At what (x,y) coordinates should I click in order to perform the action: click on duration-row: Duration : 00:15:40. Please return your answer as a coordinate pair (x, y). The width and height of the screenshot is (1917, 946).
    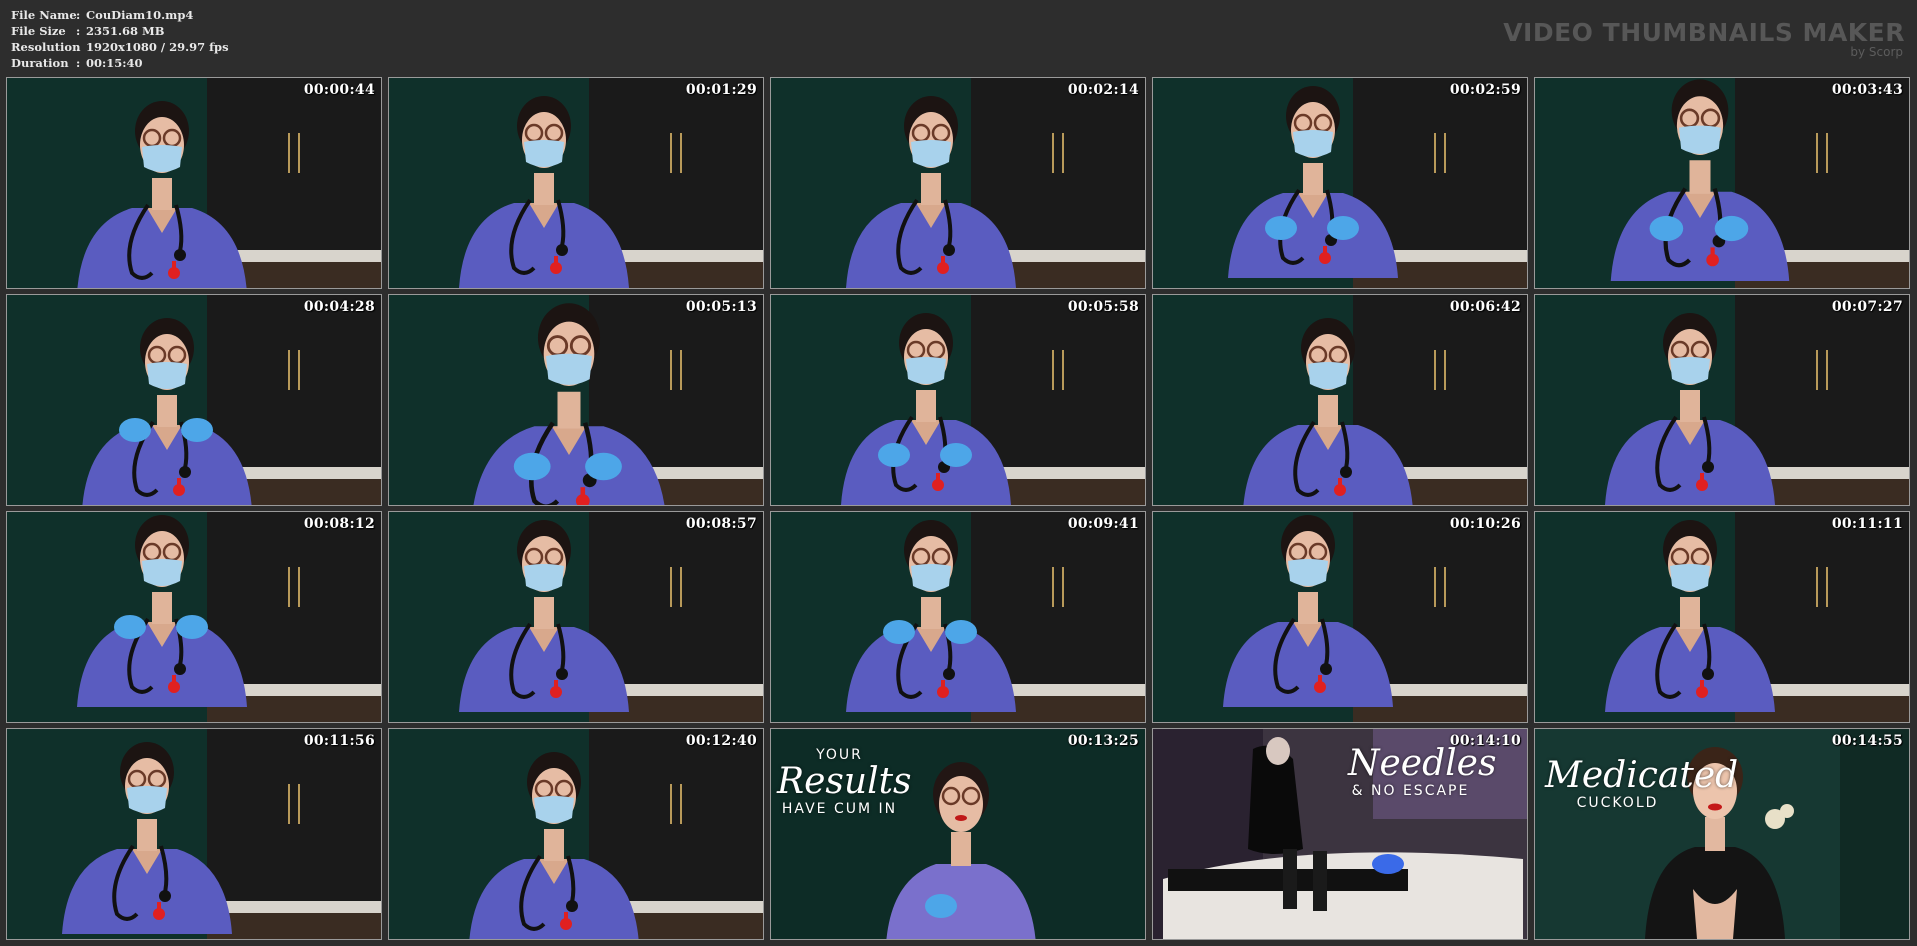
    Looking at the image, I should click on (120, 63).